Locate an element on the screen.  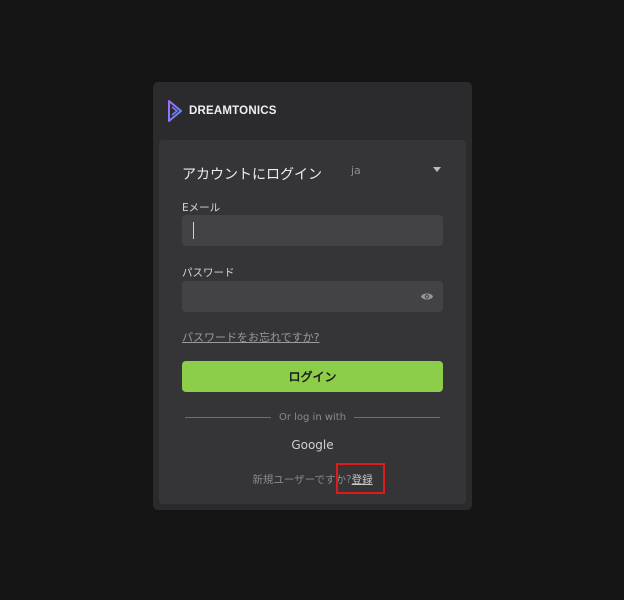
password-field is located at coordinates (312, 296).